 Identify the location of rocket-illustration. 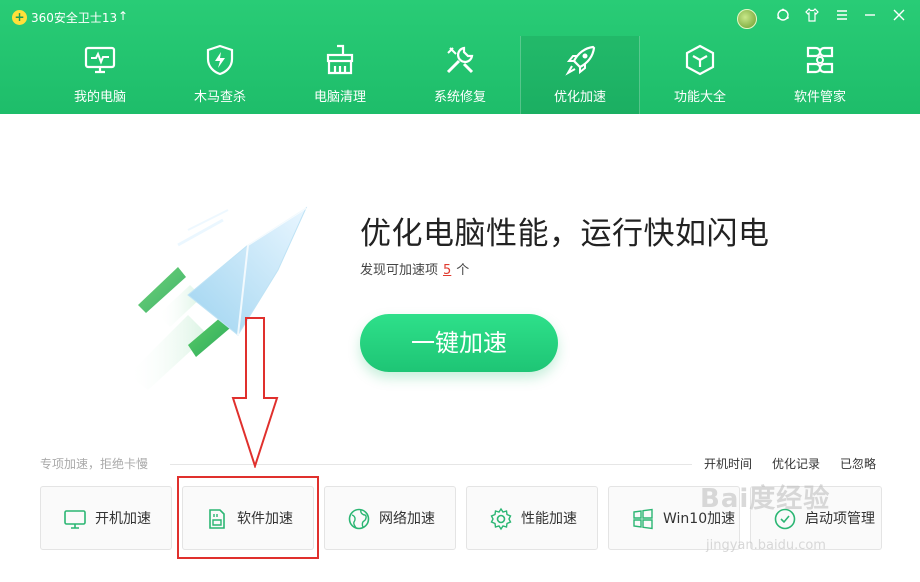
(218, 298).